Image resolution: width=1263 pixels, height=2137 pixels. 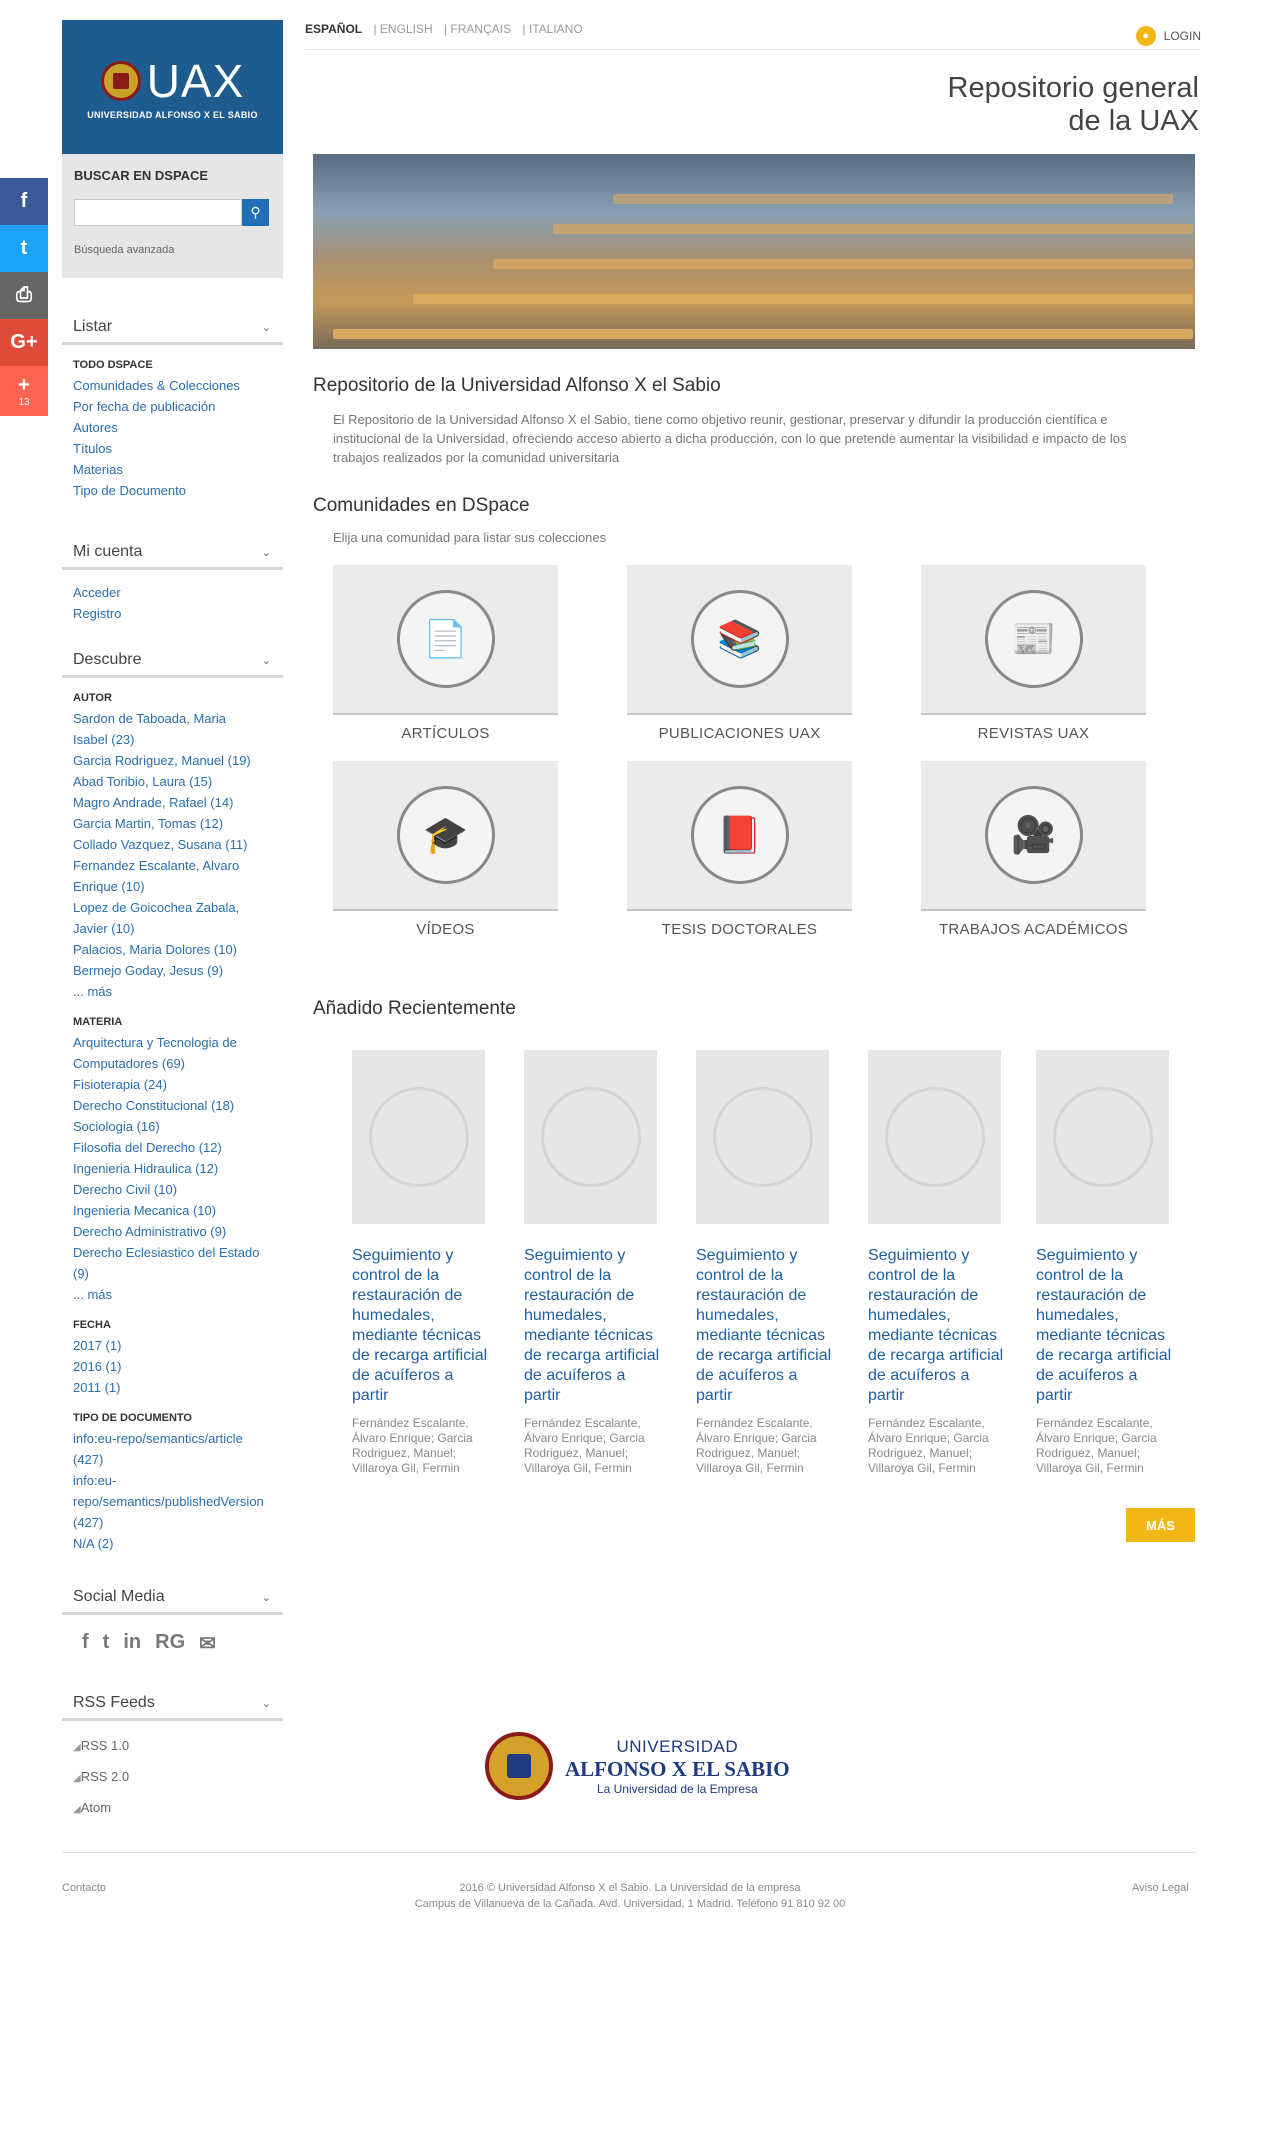 I want to click on social-header: Social Media ⌄, so click(x=172, y=1601).